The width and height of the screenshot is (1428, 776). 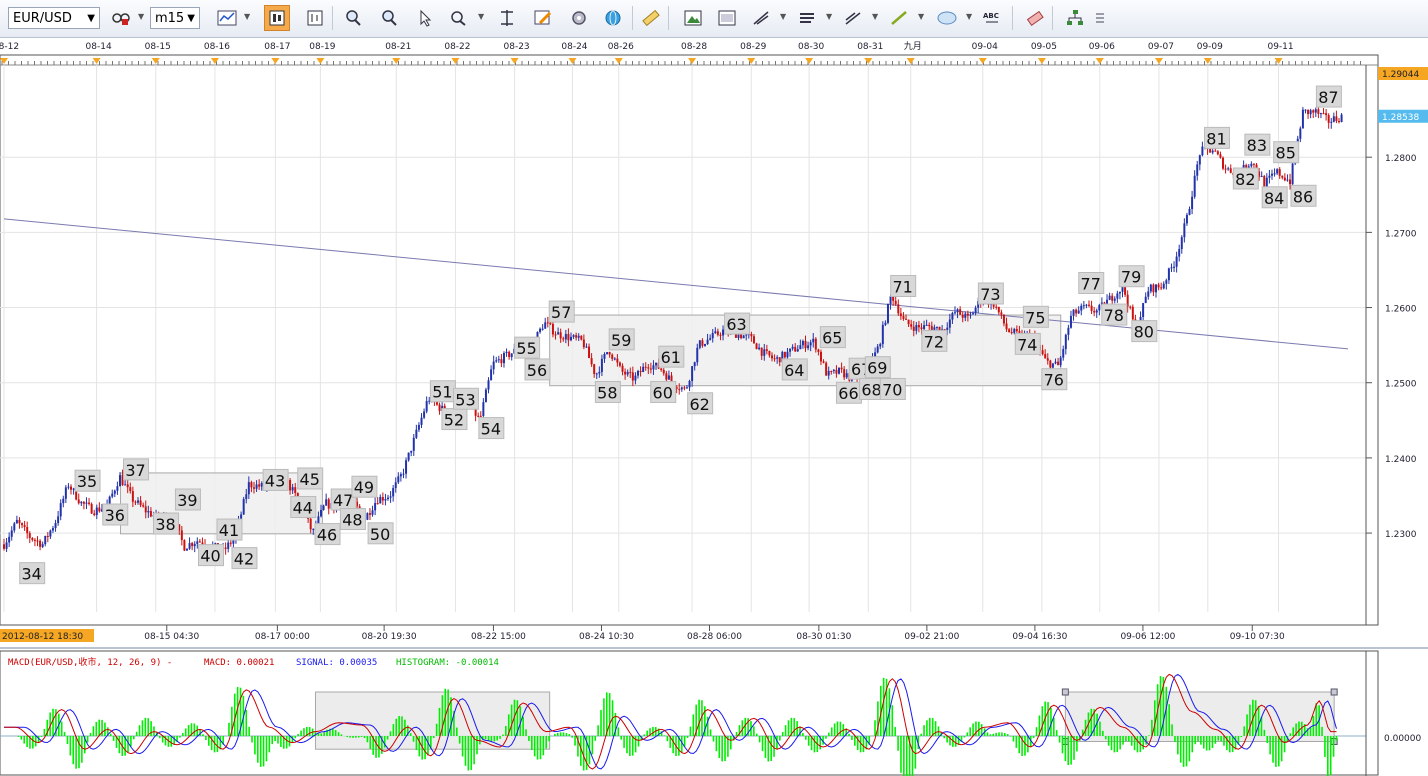 I want to click on wave-label: 37, so click(x=136, y=469).